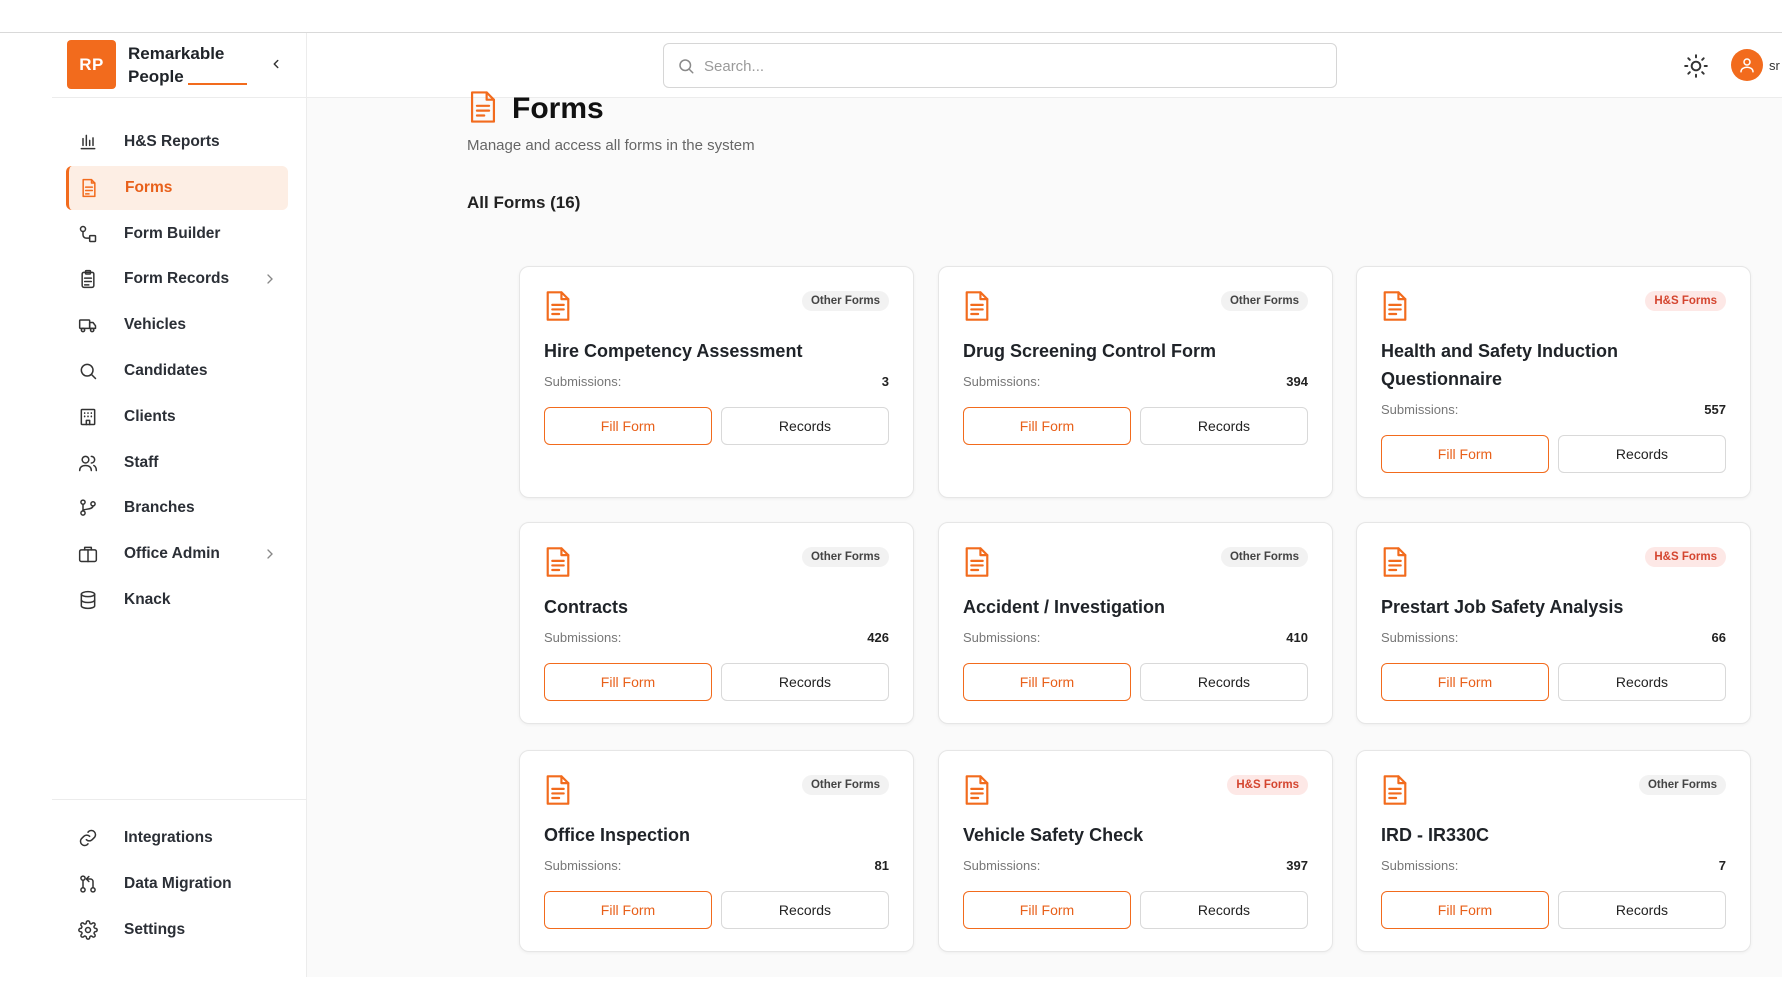 This screenshot has height=1002, width=1782. I want to click on truck-icon, so click(87, 326).